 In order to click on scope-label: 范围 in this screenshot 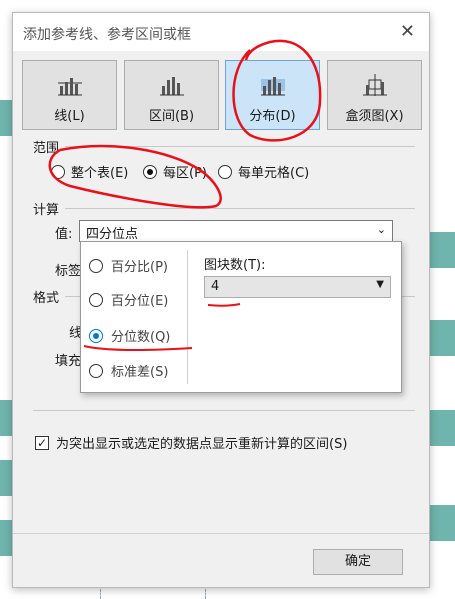, I will do `click(46, 148)`.